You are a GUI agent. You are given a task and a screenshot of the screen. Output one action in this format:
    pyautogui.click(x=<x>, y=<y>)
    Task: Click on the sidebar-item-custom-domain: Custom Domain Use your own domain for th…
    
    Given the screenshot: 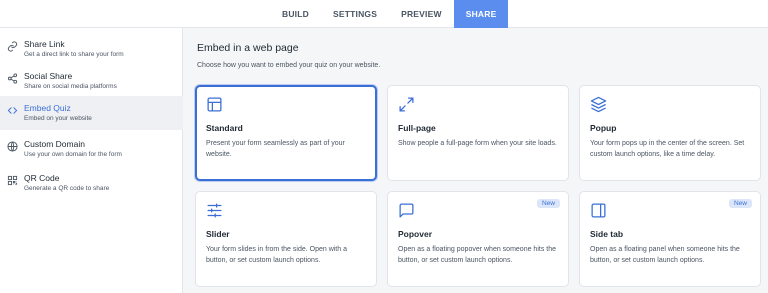 What is the action you would take?
    pyautogui.click(x=91, y=149)
    